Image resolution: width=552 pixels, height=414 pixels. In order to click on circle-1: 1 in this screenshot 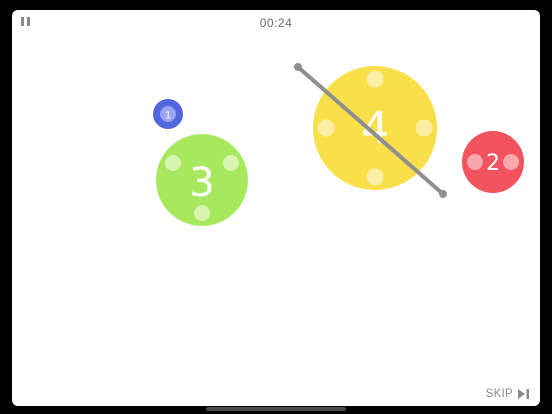, I will do `click(168, 114)`.